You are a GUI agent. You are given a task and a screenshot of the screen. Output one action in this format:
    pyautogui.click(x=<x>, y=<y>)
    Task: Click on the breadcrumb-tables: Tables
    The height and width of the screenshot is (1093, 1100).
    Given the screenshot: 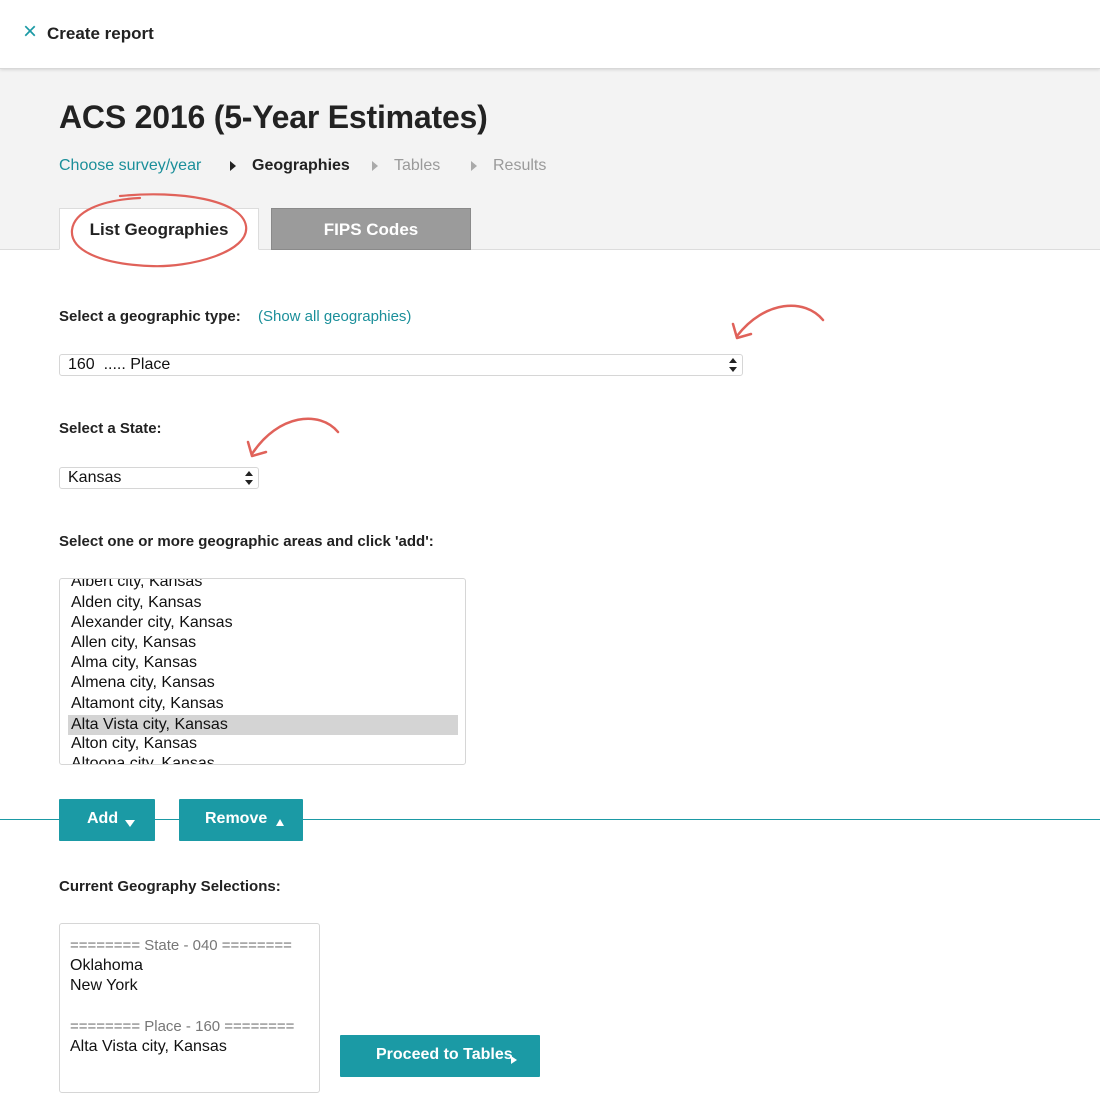 What is the action you would take?
    pyautogui.click(x=417, y=165)
    